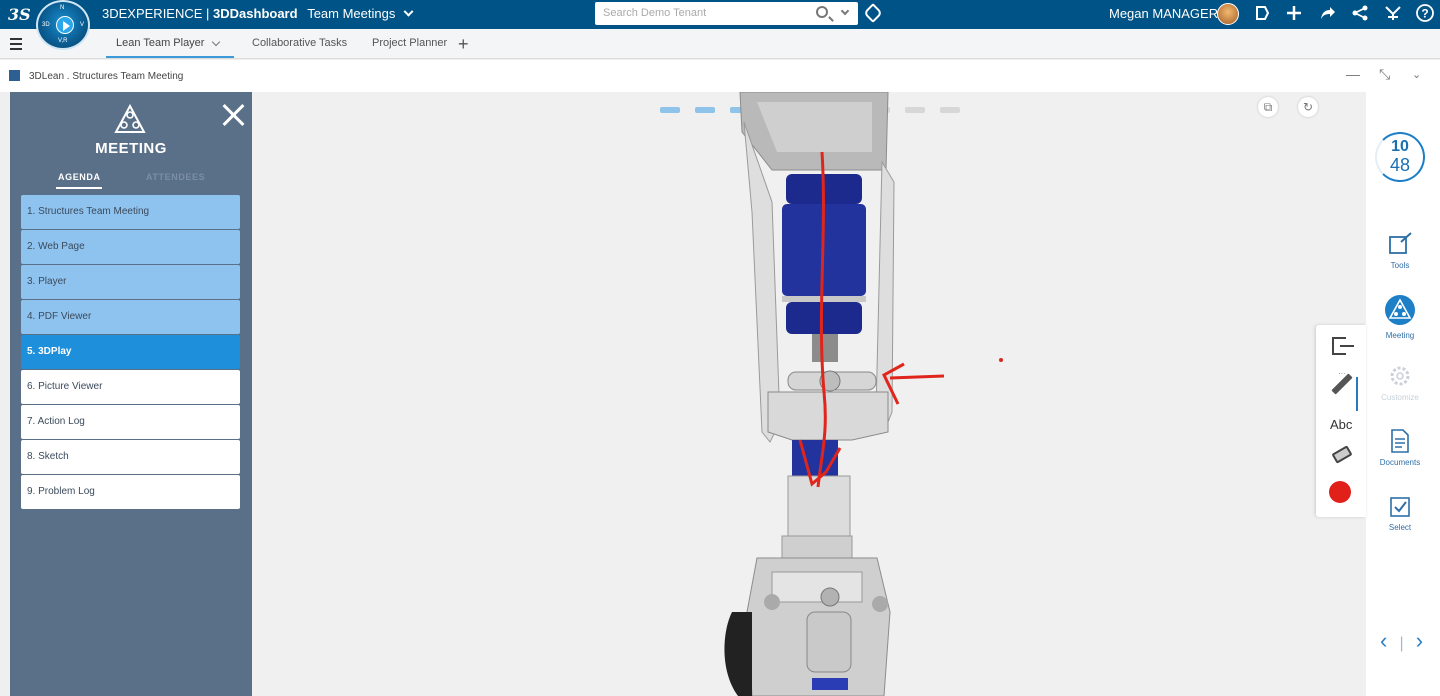  Describe the element at coordinates (409, 43) in the screenshot. I see `tab-project-planner: Project Planner` at that location.